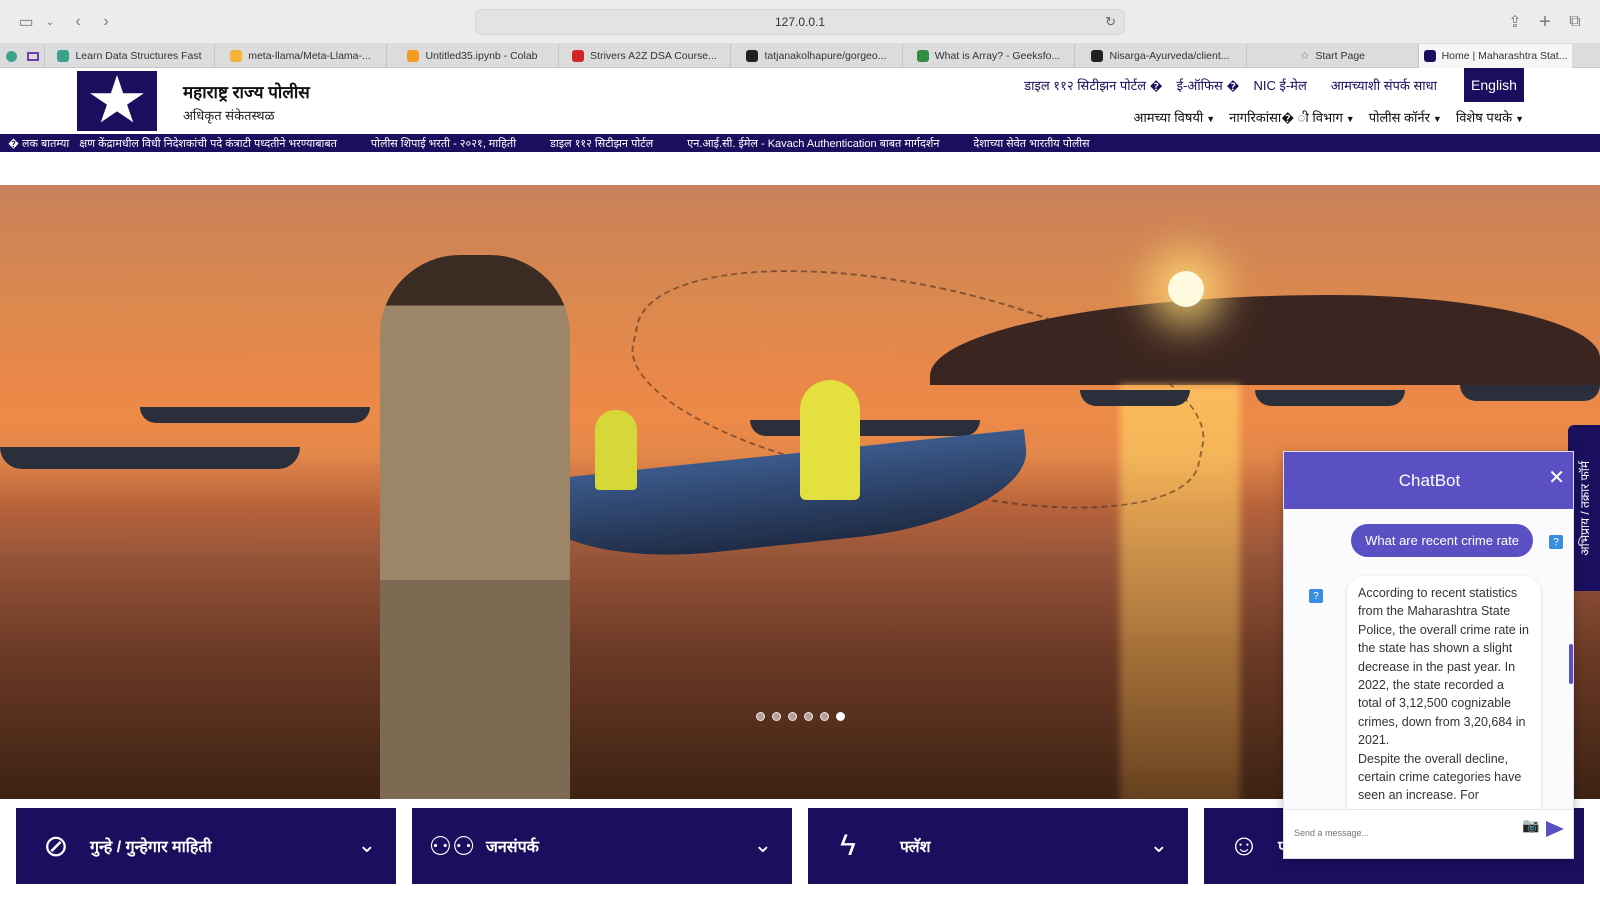 The height and width of the screenshot is (900, 1600). Describe the element at coordinates (1584, 508) in the screenshot. I see `feedback-tab-label: अभिप्राय / तक्रार फॉर्म` at that location.